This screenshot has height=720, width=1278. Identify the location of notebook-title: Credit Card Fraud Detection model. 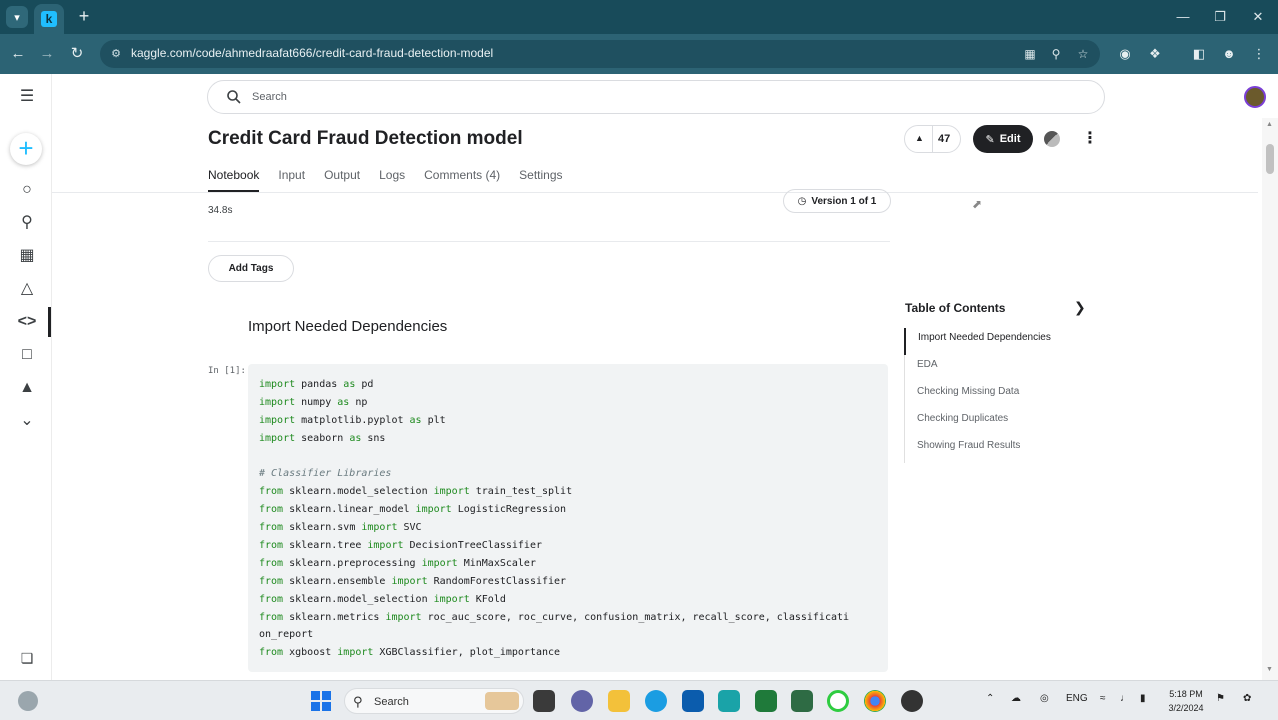
(365, 138).